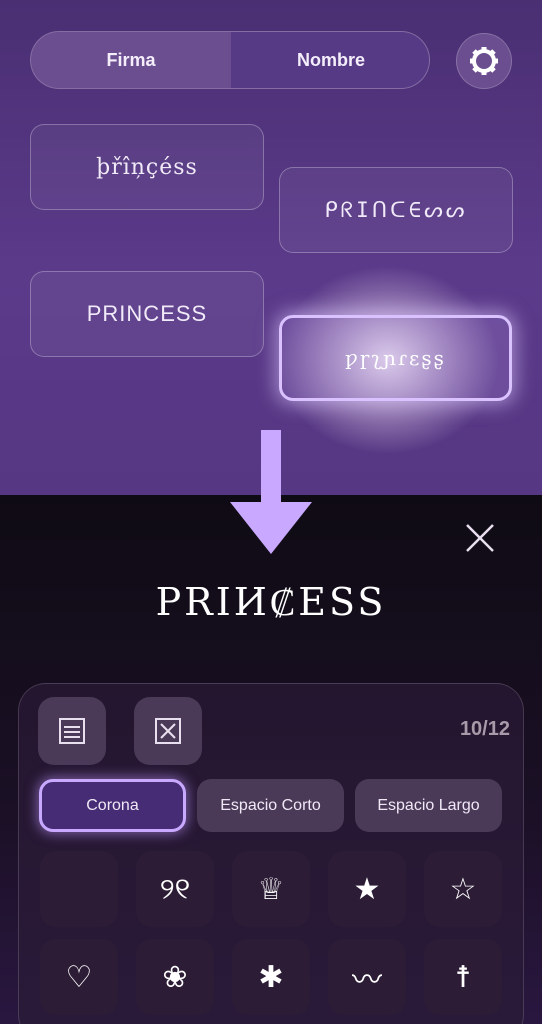 The height and width of the screenshot is (1024, 542). What do you see at coordinates (463, 889) in the screenshot?
I see `symbol-key: ☆` at bounding box center [463, 889].